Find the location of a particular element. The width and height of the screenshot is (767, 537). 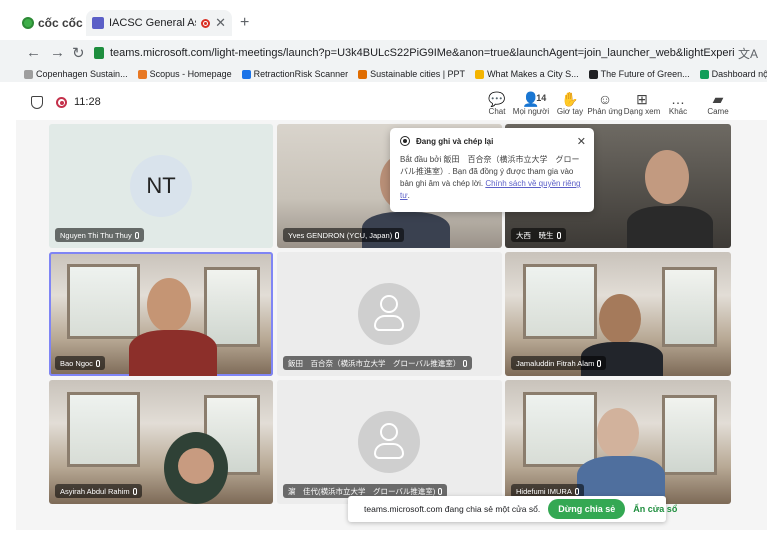

participant-name: 濵 佳代(横浜市立大学 グローバル推進室) is located at coordinates (362, 491).